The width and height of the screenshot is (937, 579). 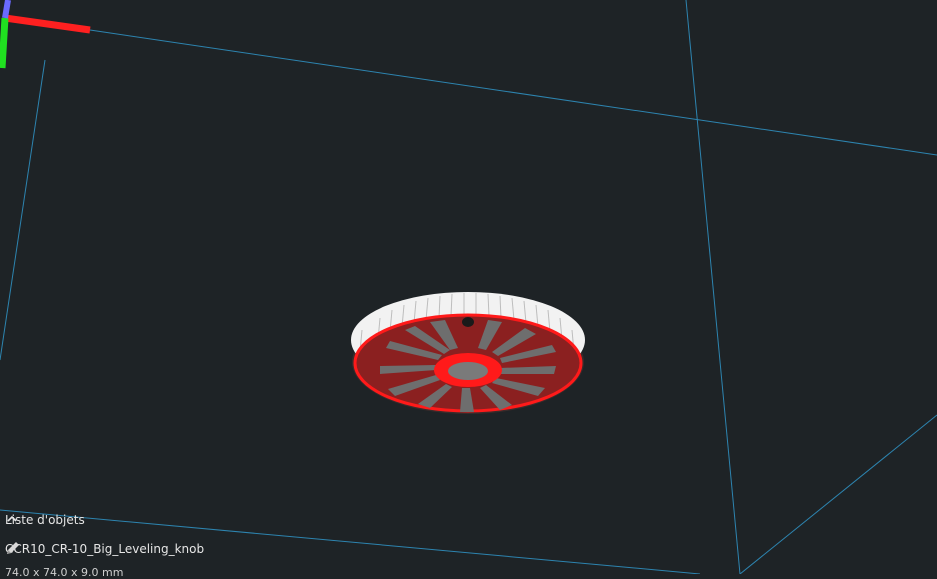 I want to click on object-list-item: CCR10_CR-10_Big_Leveling_knob, so click(x=104, y=549).